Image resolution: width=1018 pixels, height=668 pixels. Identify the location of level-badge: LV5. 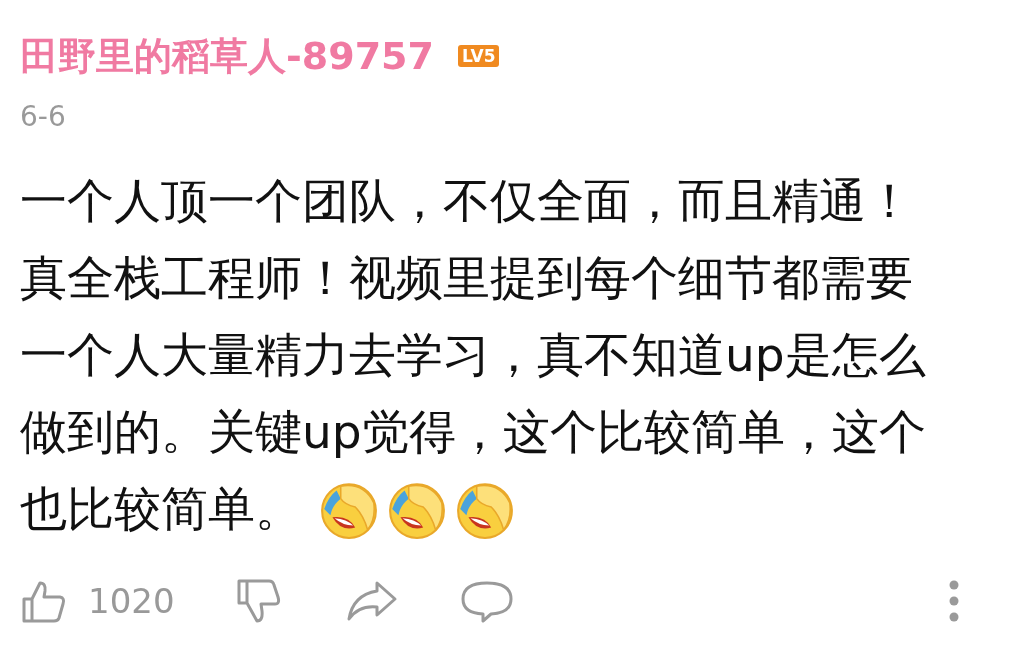
(479, 56).